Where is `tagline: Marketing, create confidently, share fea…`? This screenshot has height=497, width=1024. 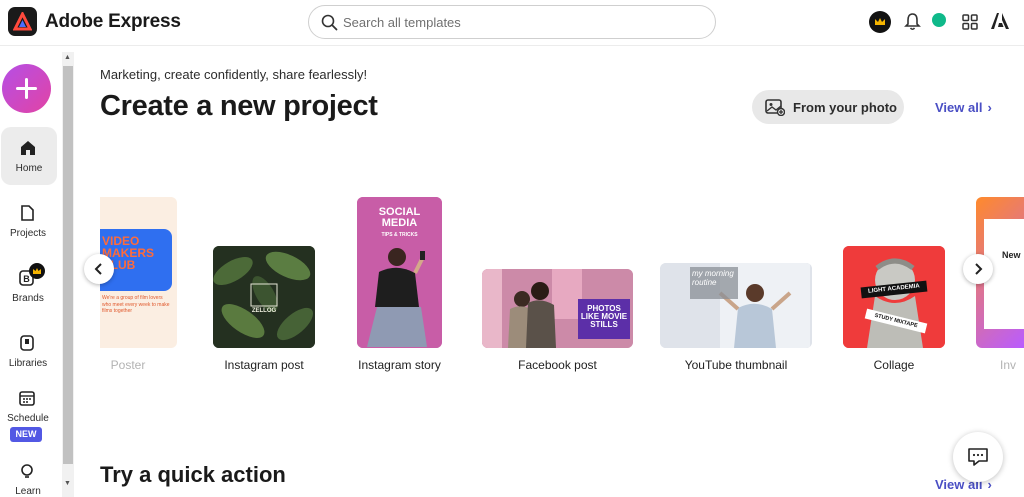
tagline: Marketing, create confidently, share fea… is located at coordinates (234, 74).